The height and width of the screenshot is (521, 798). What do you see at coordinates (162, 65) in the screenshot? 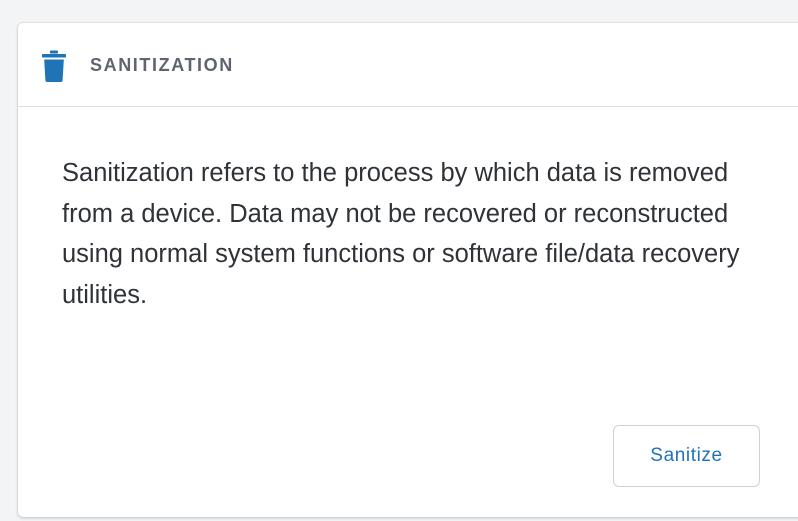
I see `panel-title: SANITIZATION` at bounding box center [162, 65].